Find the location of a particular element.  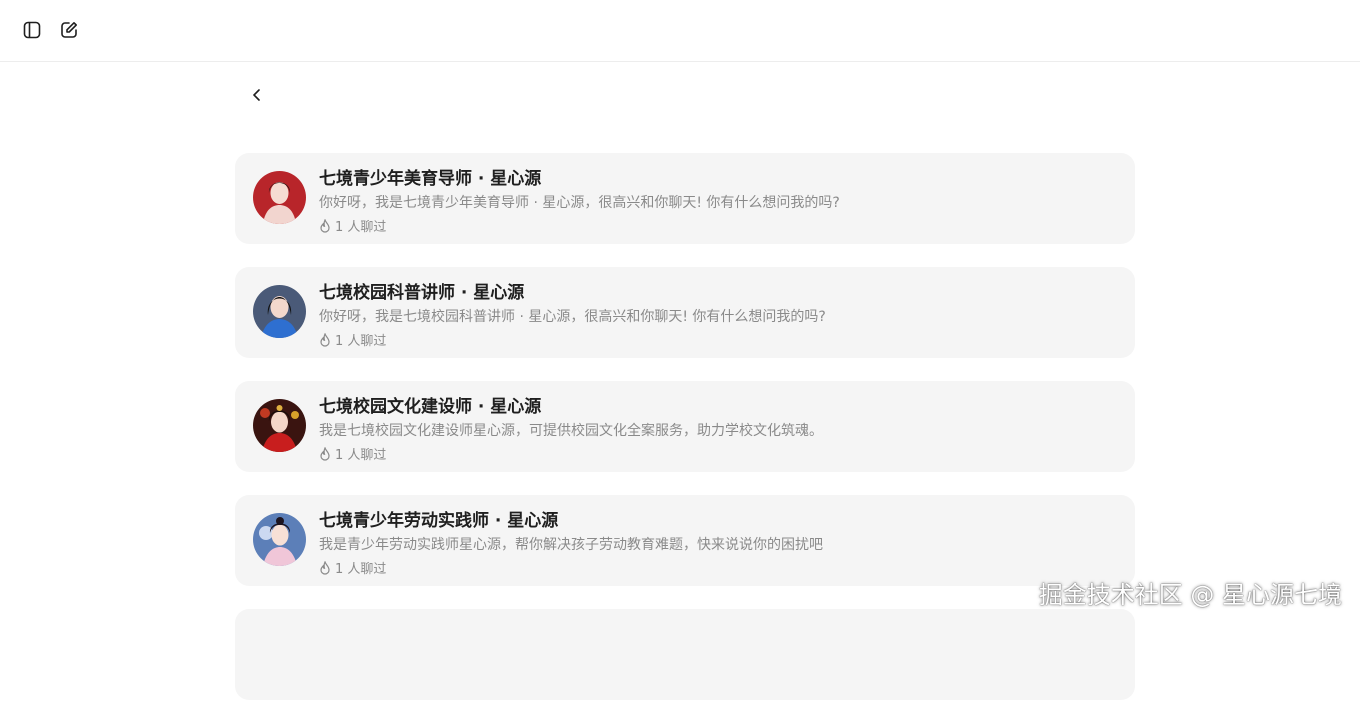

chevron-left-icon is located at coordinates (256, 95).